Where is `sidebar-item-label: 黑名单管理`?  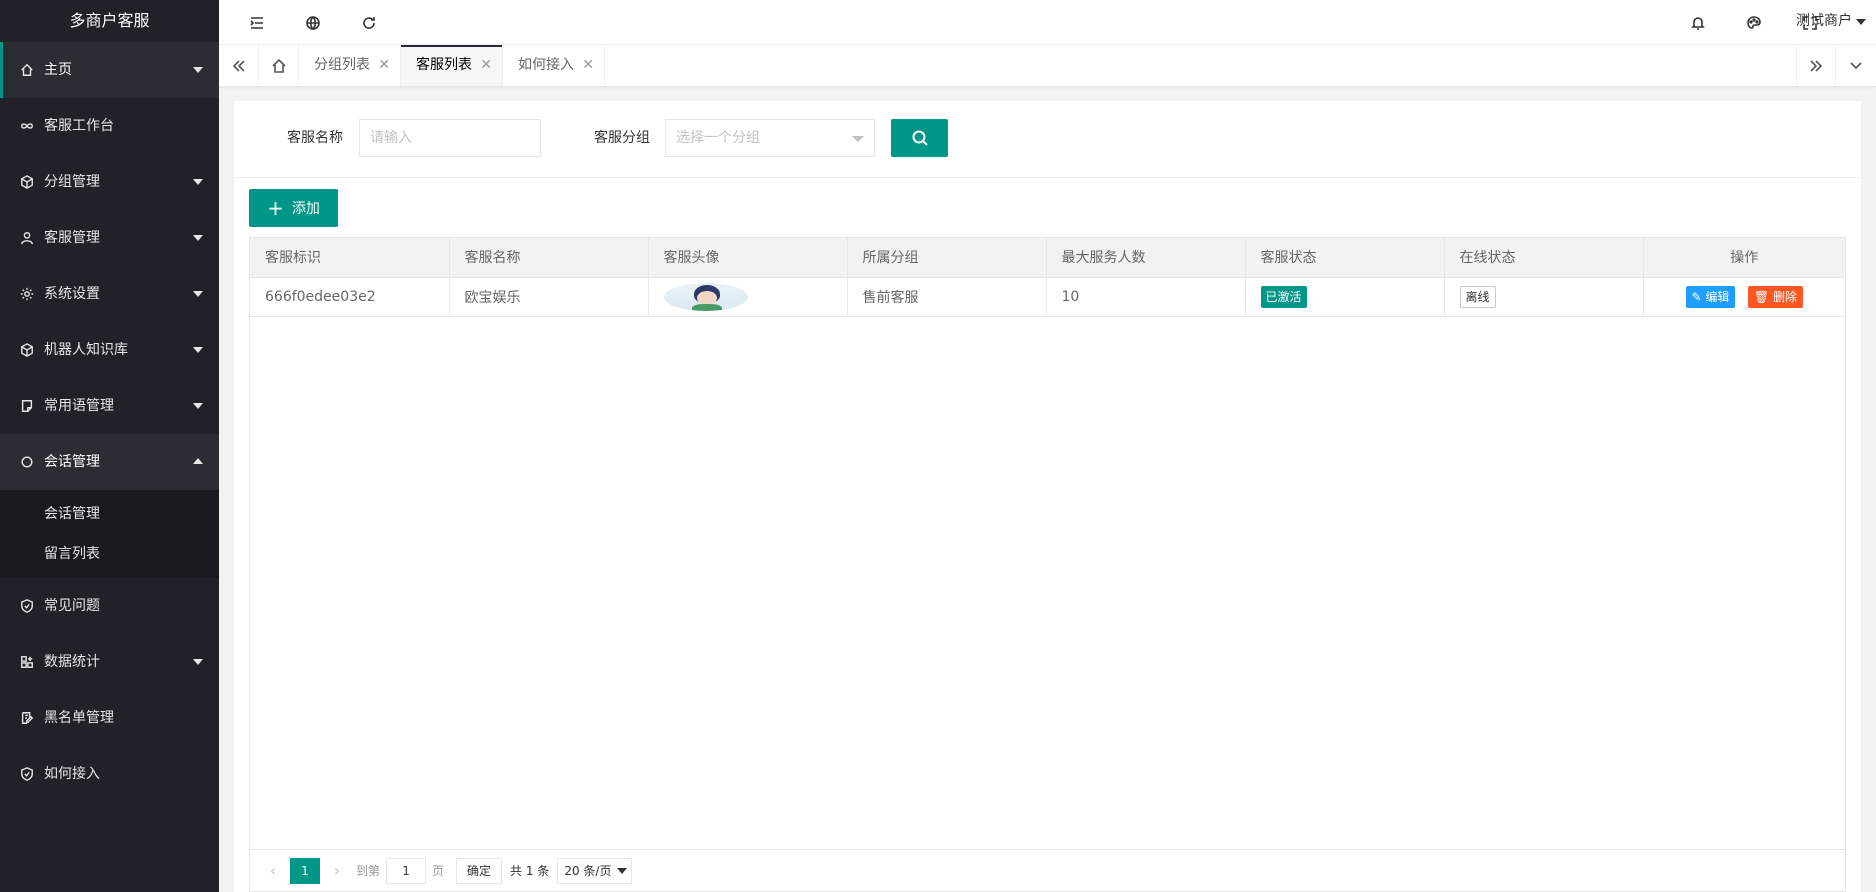 sidebar-item-label: 黑名单管理 is located at coordinates (79, 718).